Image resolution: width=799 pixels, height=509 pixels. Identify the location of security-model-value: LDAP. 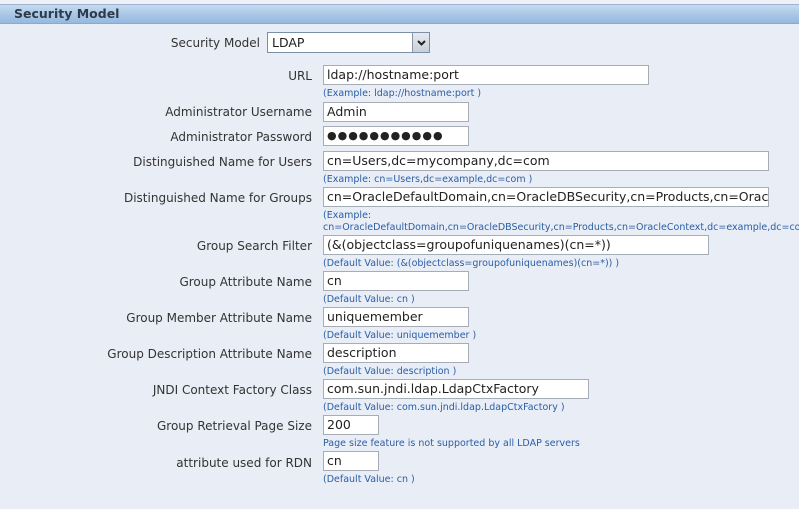
(288, 42).